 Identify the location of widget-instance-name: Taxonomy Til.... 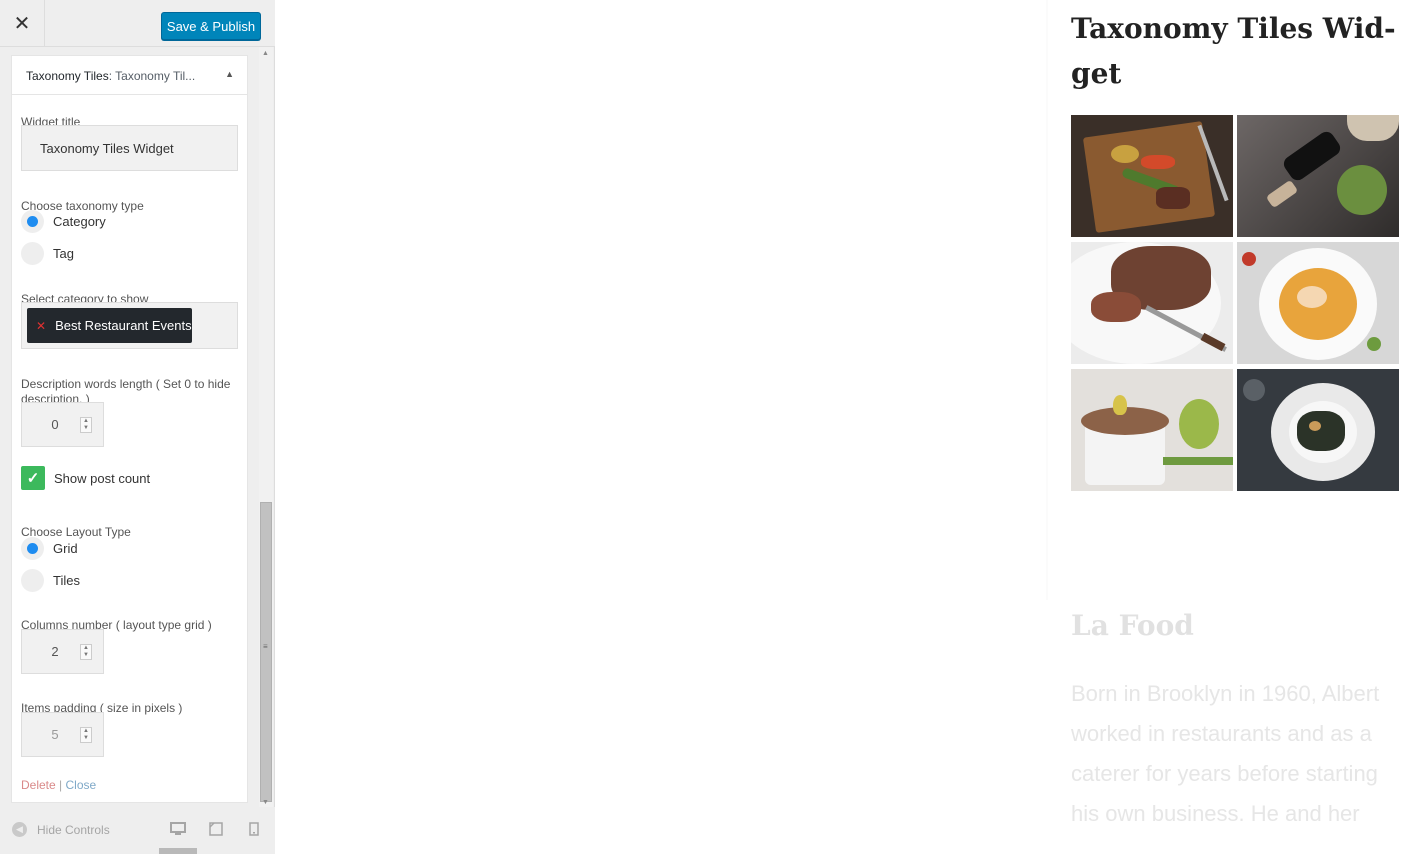
(155, 76).